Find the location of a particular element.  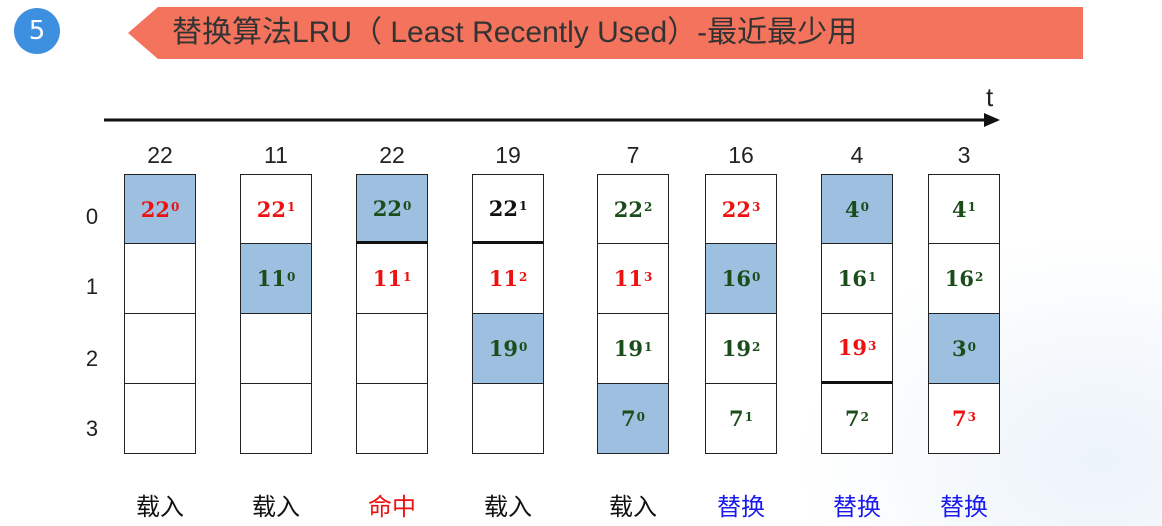

cache-cell-7-3: 73 is located at coordinates (964, 419).